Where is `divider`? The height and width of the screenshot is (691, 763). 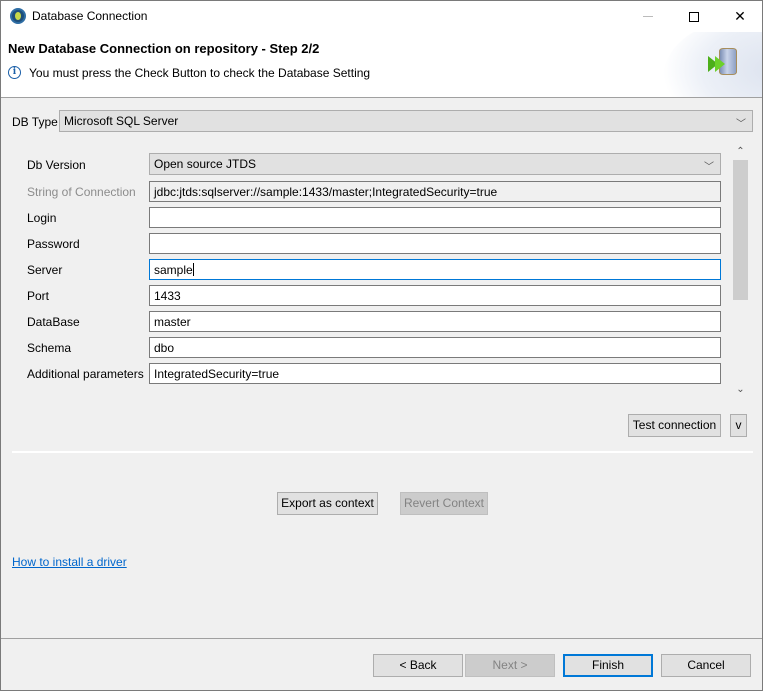
divider is located at coordinates (382, 452).